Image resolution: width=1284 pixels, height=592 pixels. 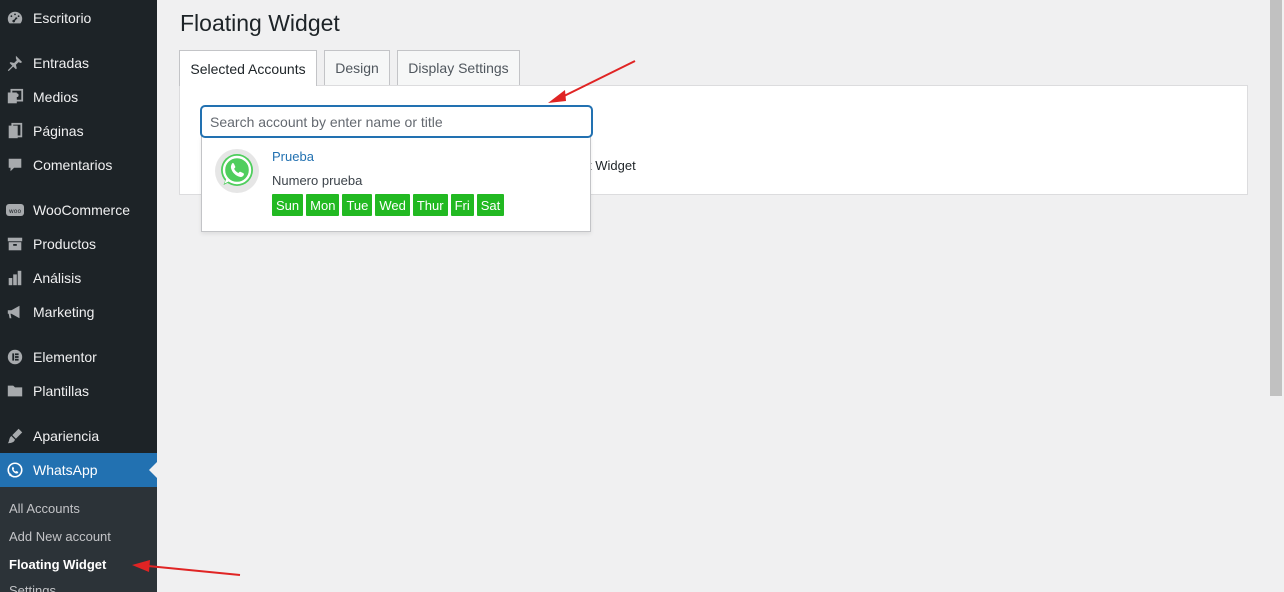 I want to click on media-icon, so click(x=15, y=97).